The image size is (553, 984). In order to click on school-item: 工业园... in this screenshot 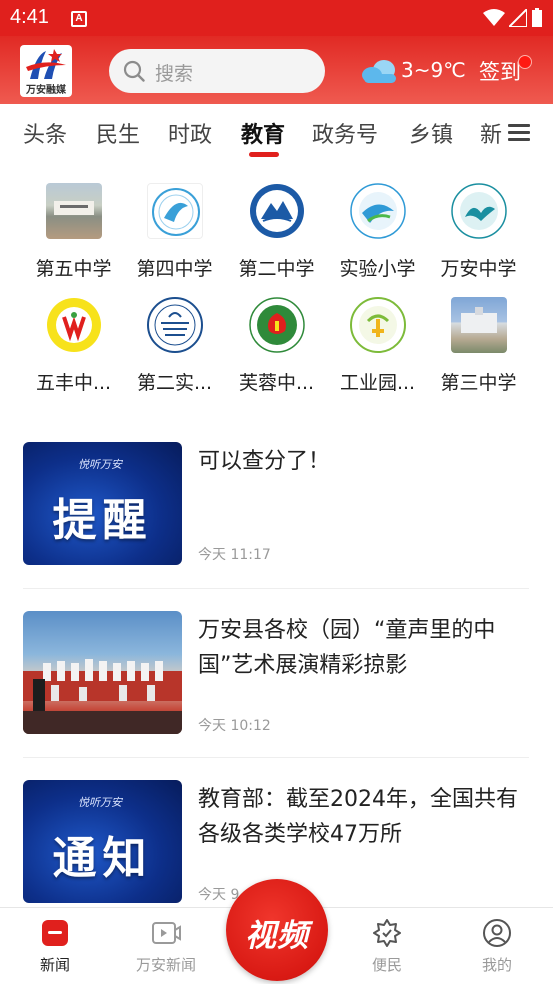, I will do `click(377, 346)`.